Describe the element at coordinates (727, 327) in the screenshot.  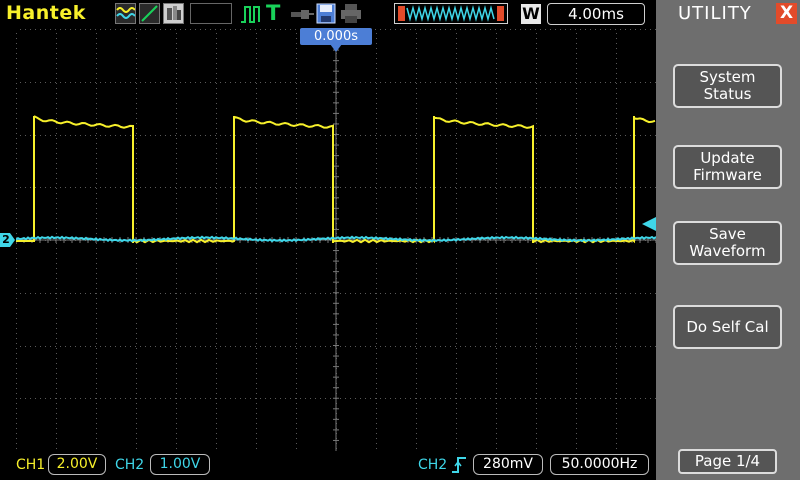
I see `self-cal-button: Do Self Cal` at that location.